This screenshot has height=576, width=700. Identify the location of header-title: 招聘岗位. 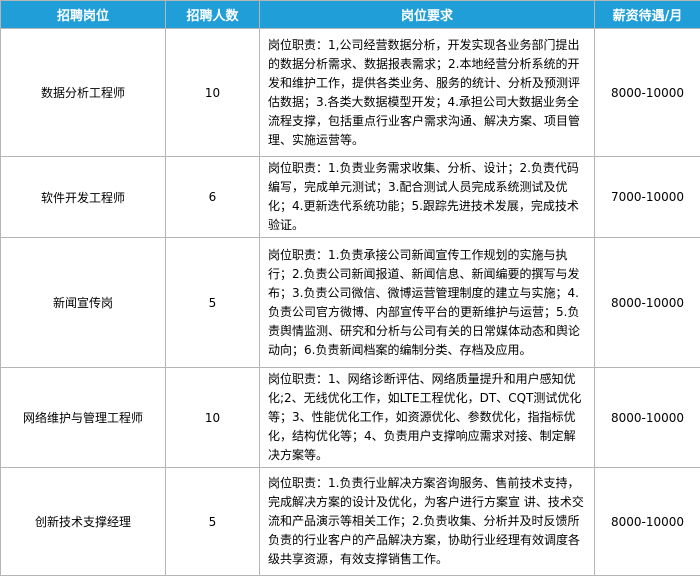
(83, 15).